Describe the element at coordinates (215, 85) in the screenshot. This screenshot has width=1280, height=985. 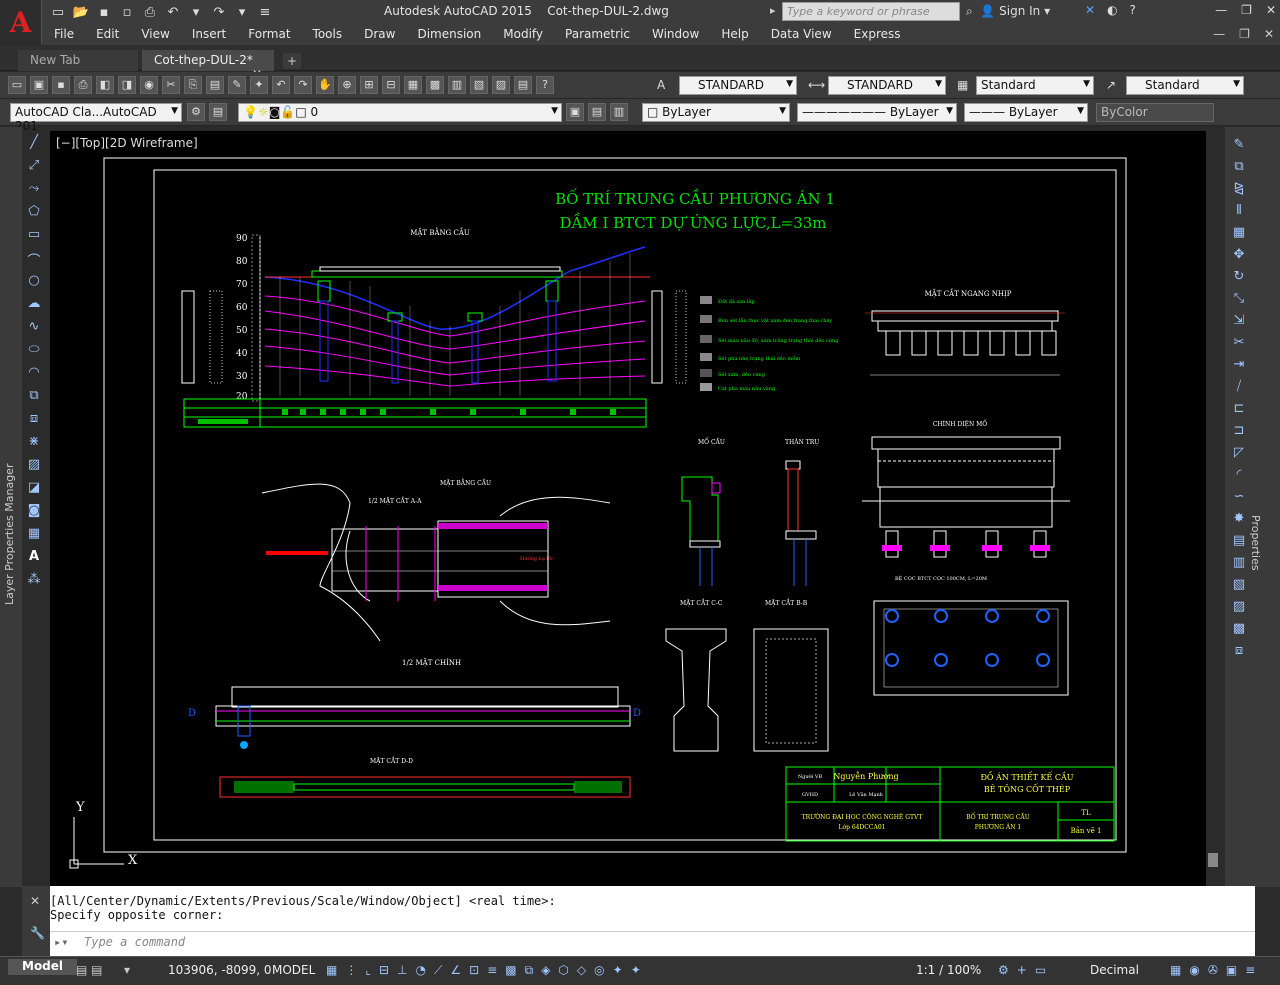
I see `paste-icon: ▤` at that location.